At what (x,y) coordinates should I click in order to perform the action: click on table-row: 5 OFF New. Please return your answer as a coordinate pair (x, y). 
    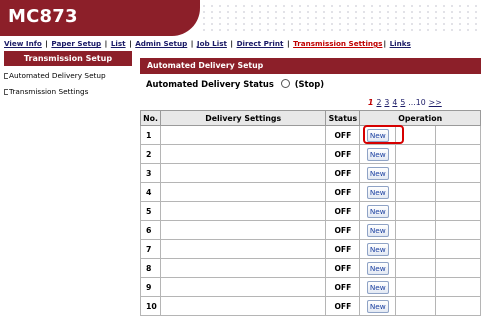
    Looking at the image, I should click on (310, 211).